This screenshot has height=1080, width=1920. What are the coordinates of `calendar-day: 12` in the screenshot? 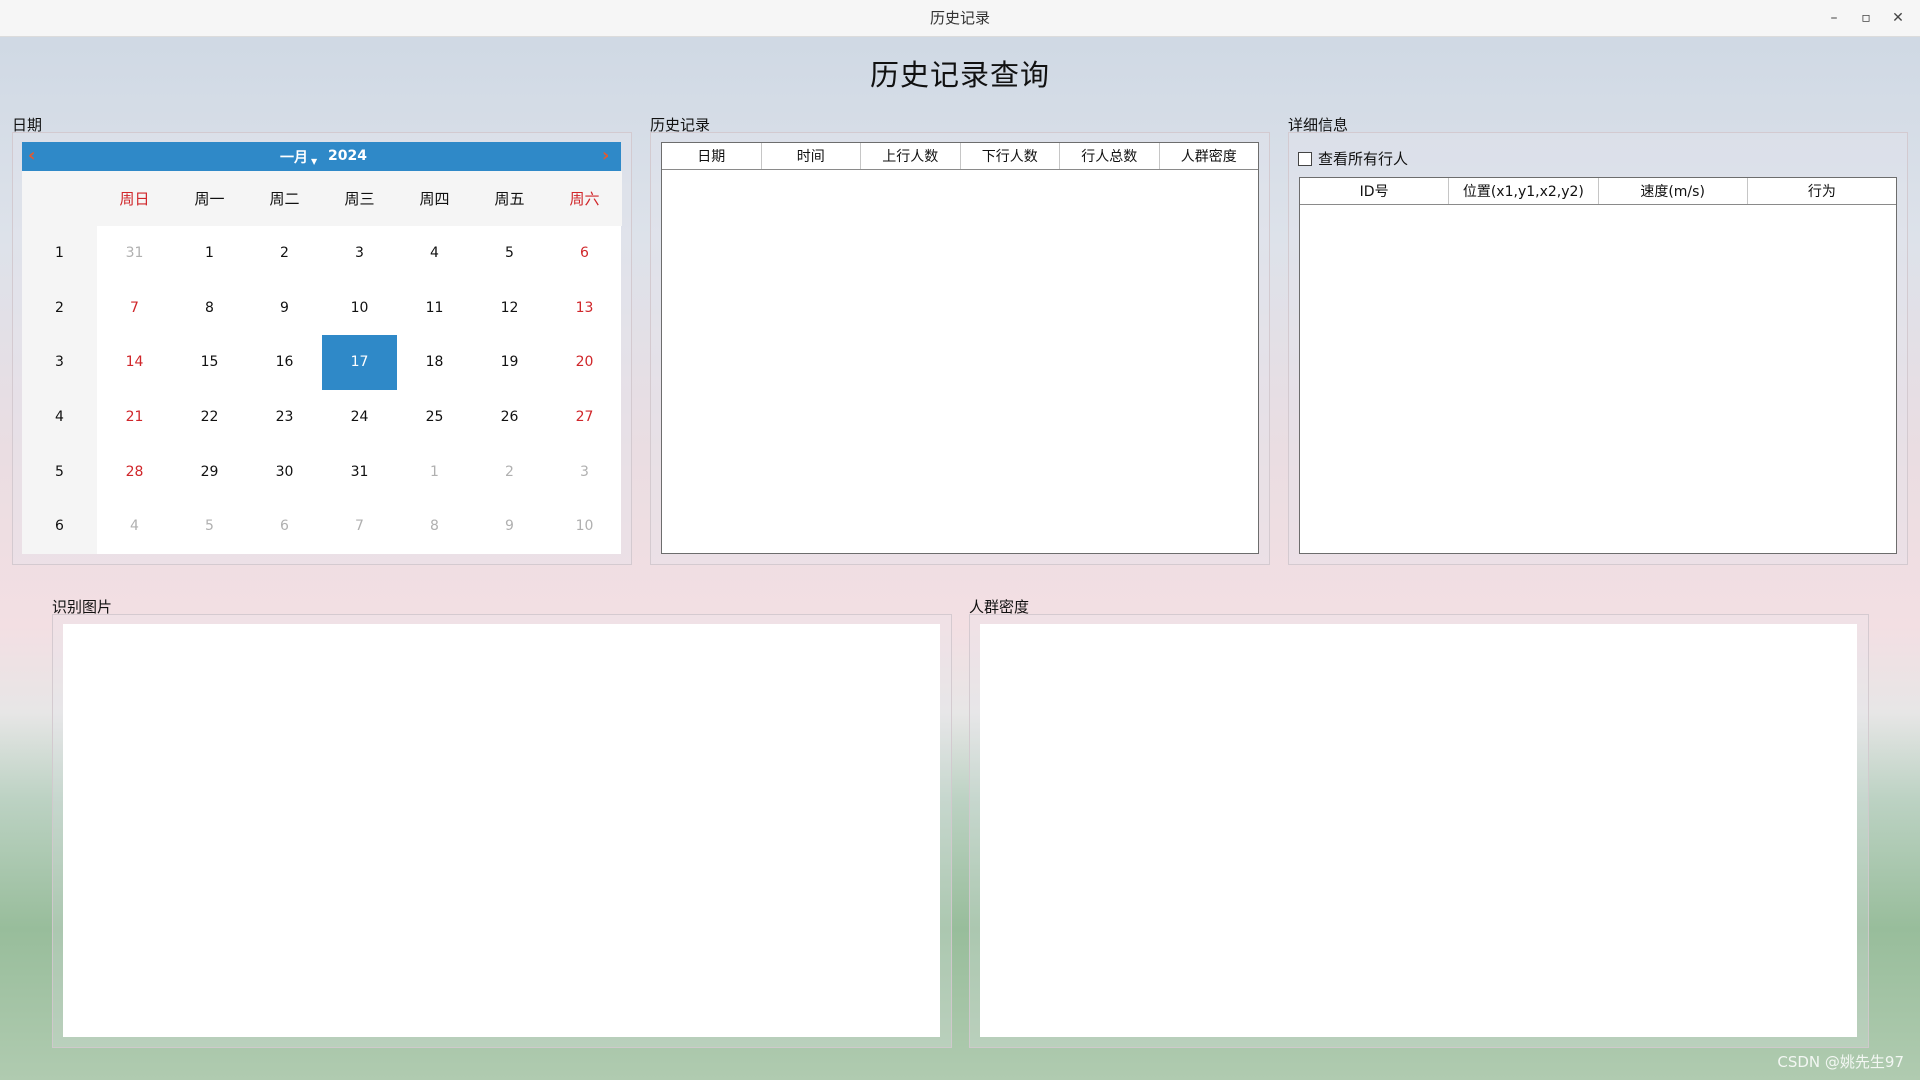 It's located at (509, 308).